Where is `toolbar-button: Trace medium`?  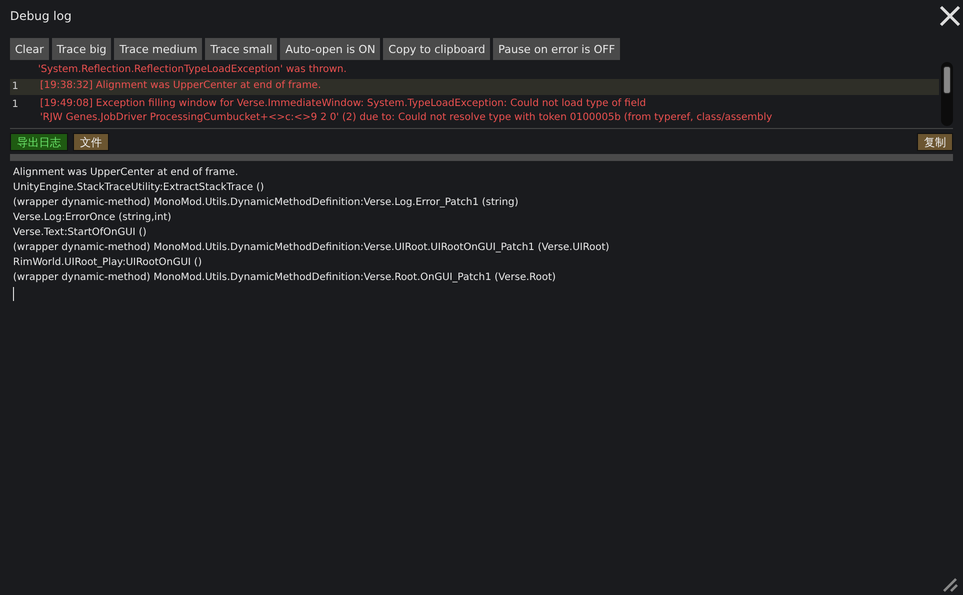 toolbar-button: Trace medium is located at coordinates (158, 49).